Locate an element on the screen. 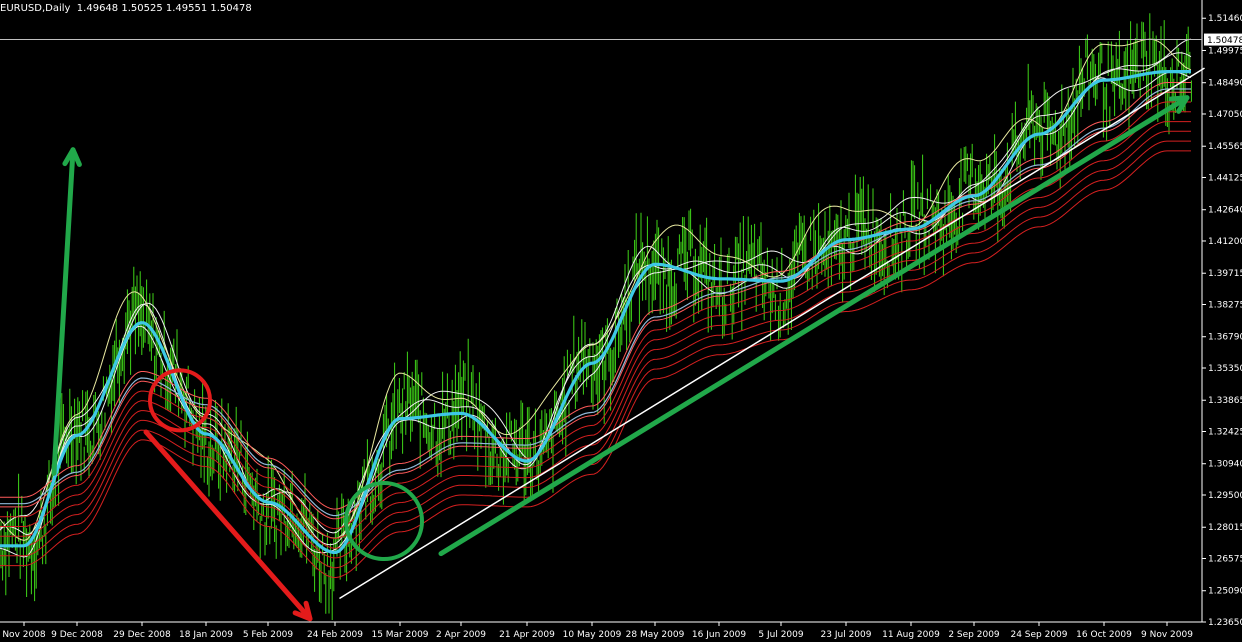  time-tick-label: 29 Dec 2008 is located at coordinates (142, 635).